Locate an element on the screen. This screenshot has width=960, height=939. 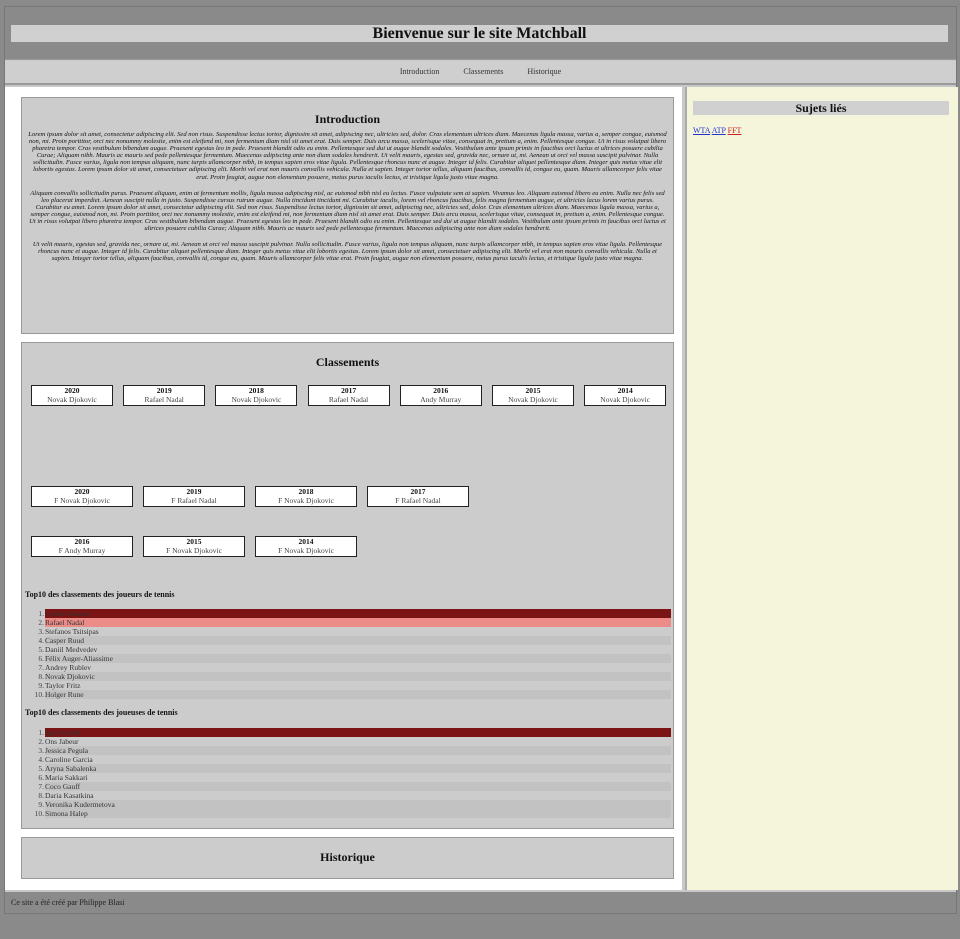
rank-number: 5. is located at coordinates (41, 768).